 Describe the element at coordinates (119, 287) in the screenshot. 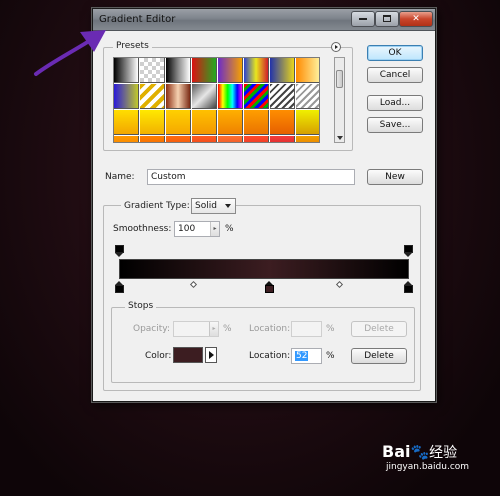

I see `color-stop-left` at that location.